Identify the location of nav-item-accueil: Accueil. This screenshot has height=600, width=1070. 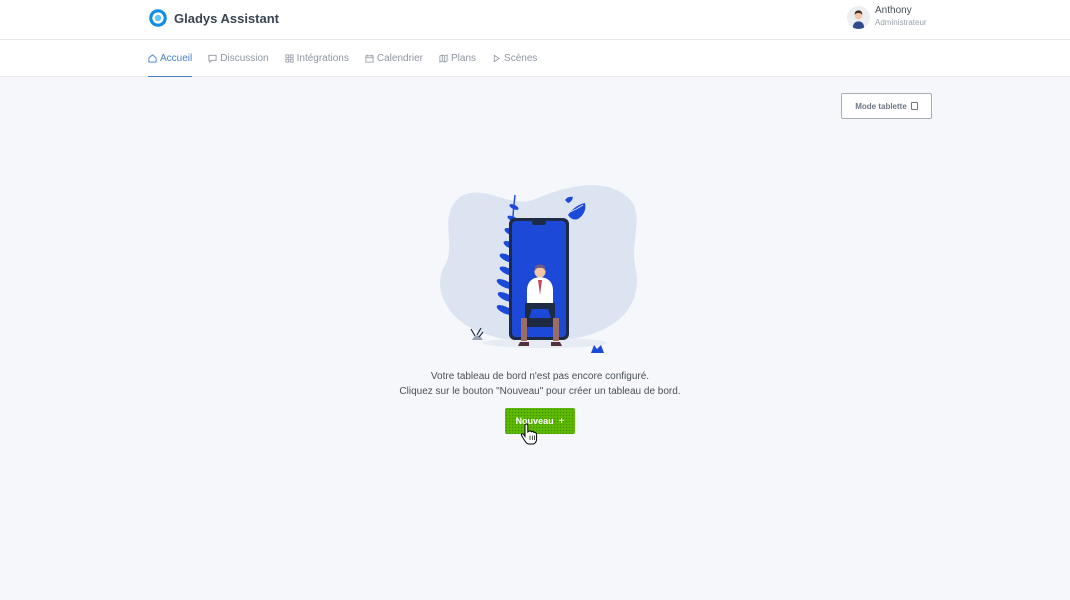
(170, 58).